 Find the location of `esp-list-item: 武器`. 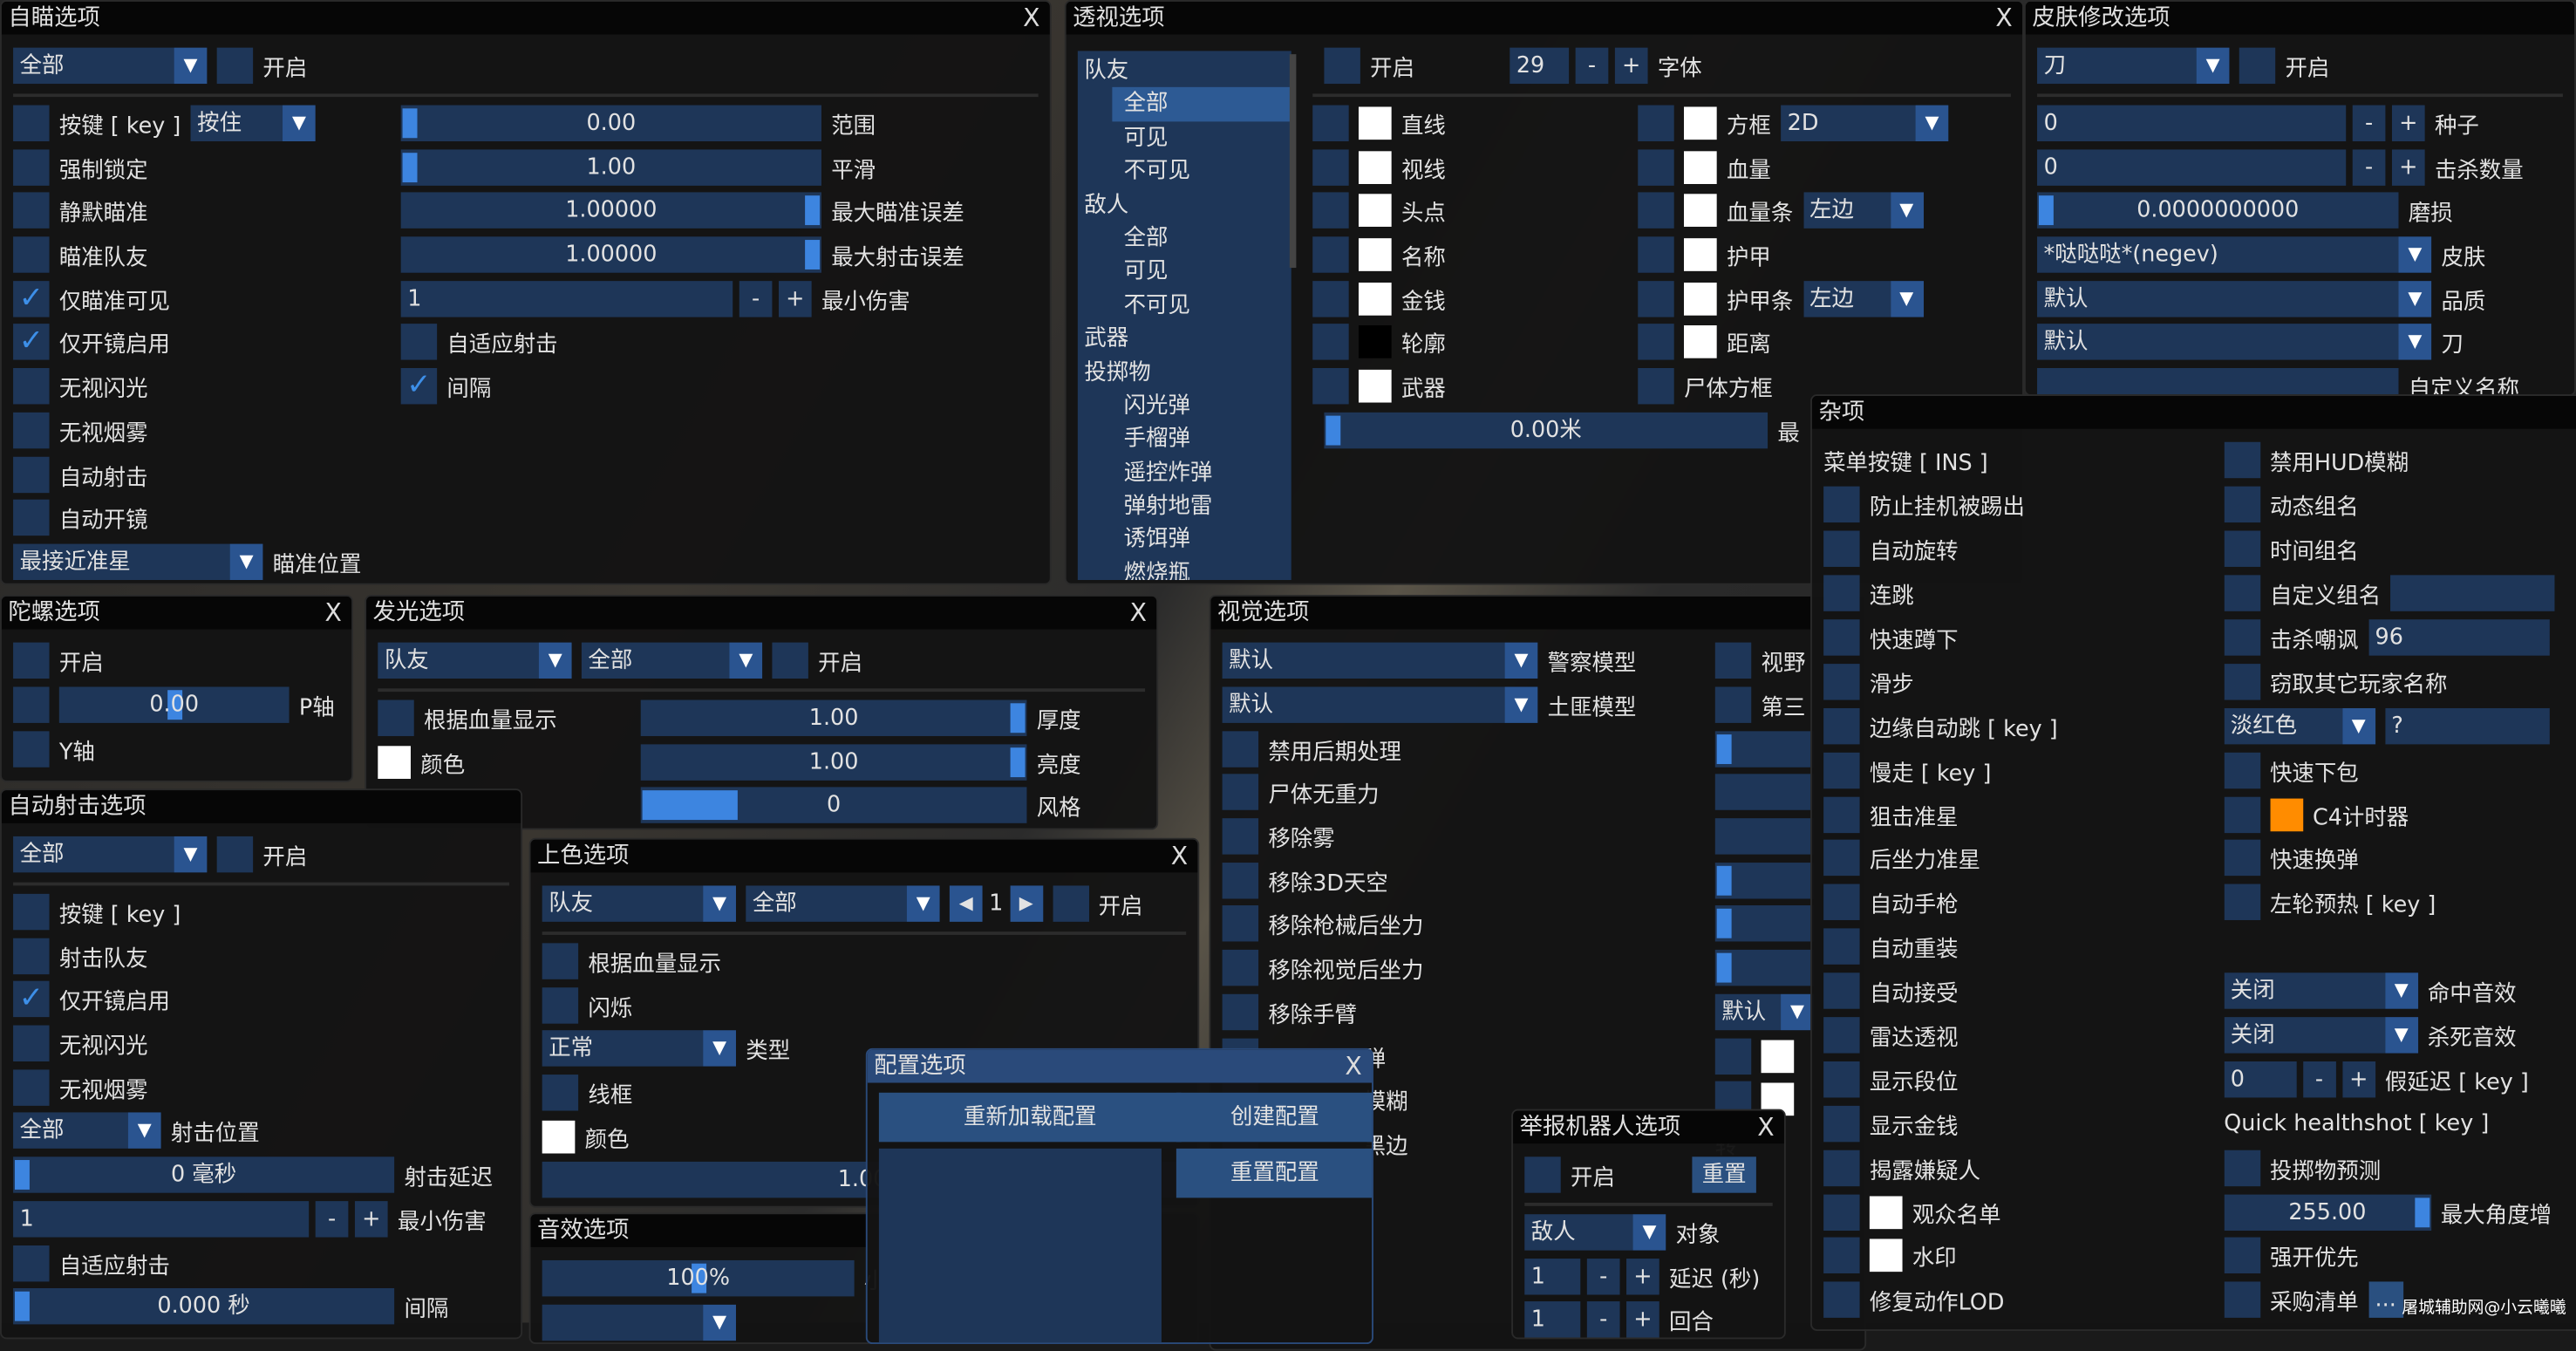

esp-list-item: 武器 is located at coordinates (1185, 338).